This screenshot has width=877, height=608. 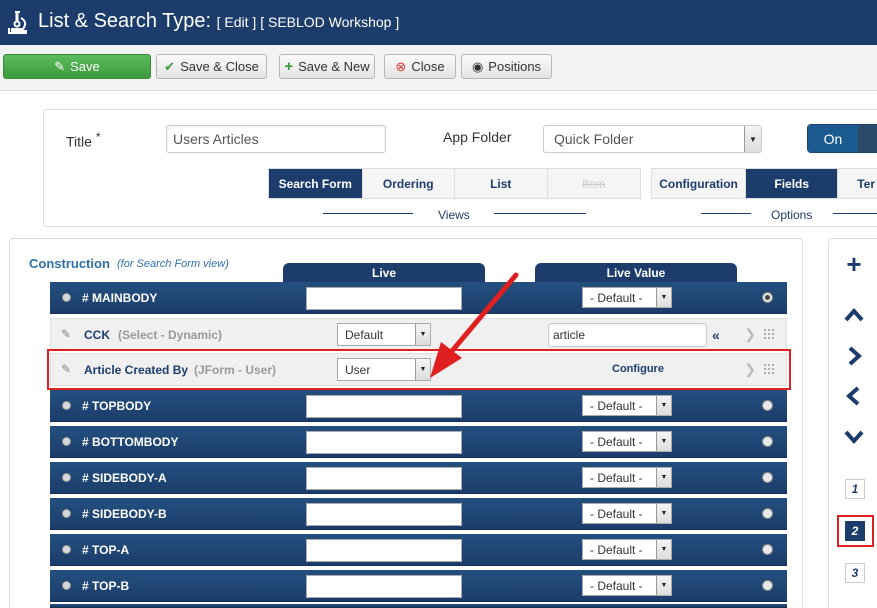 What do you see at coordinates (85, 66) in the screenshot?
I see `save-button-label: Save` at bounding box center [85, 66].